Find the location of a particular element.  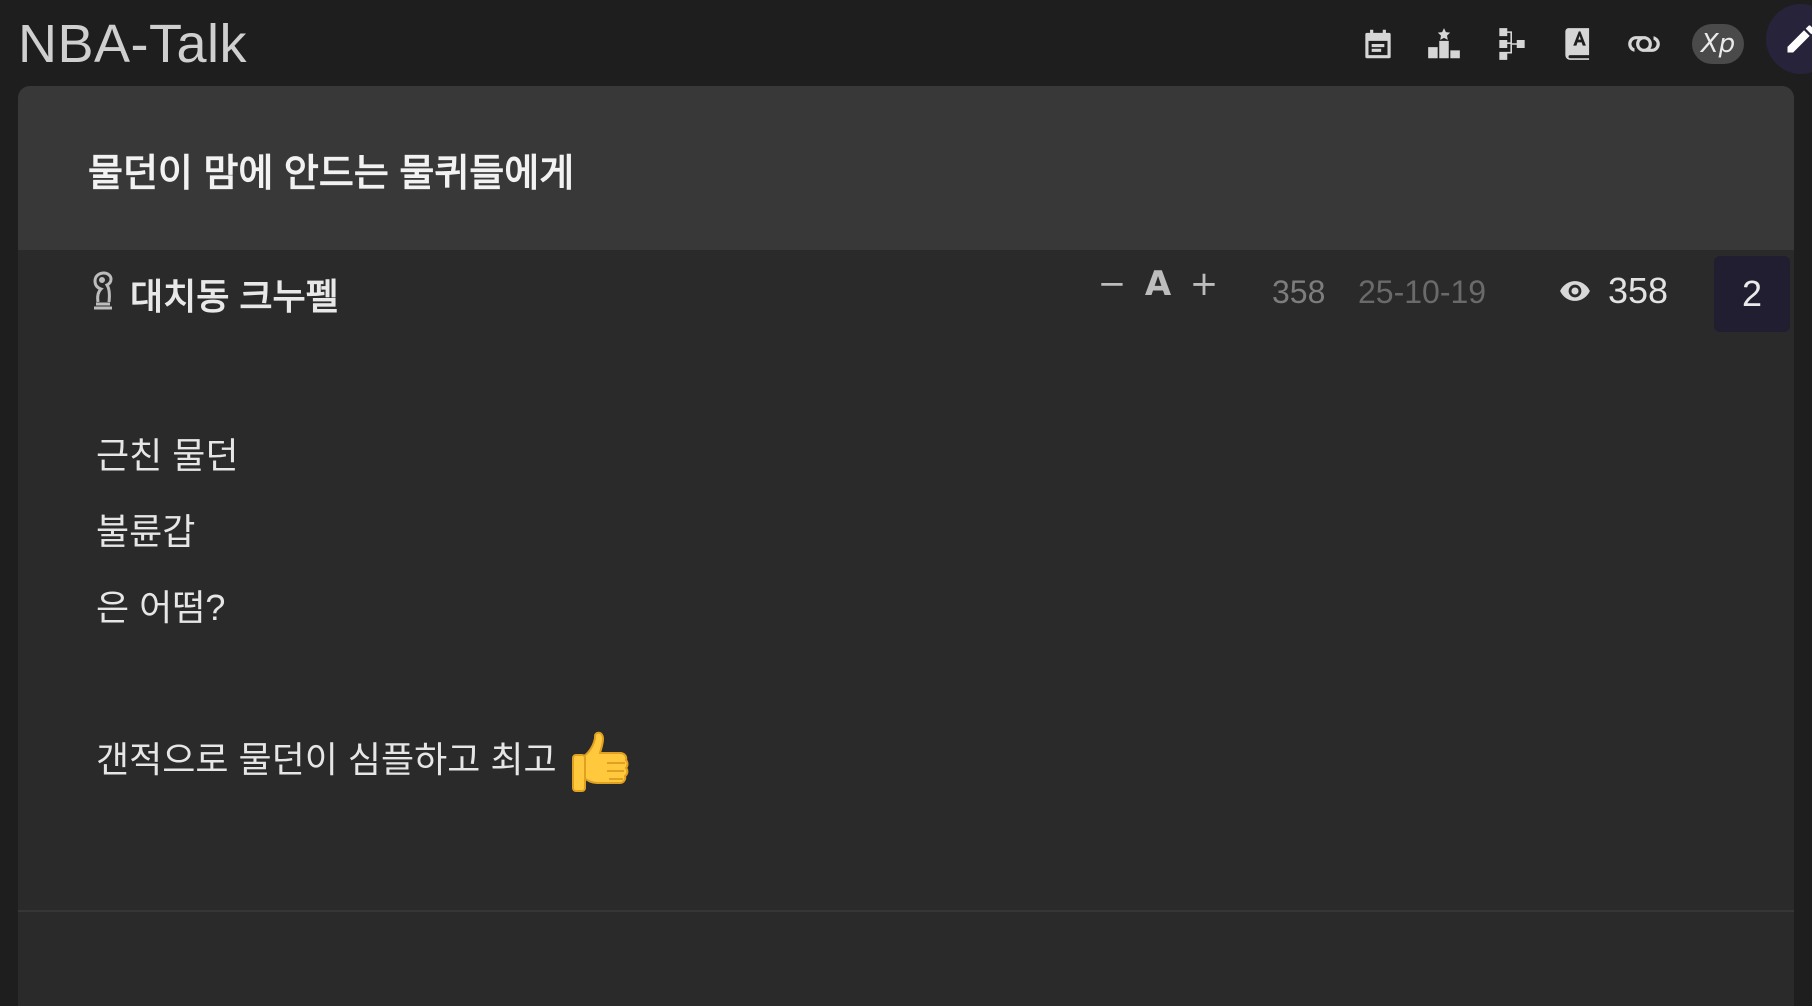

calendar-icon is located at coordinates (1378, 44).